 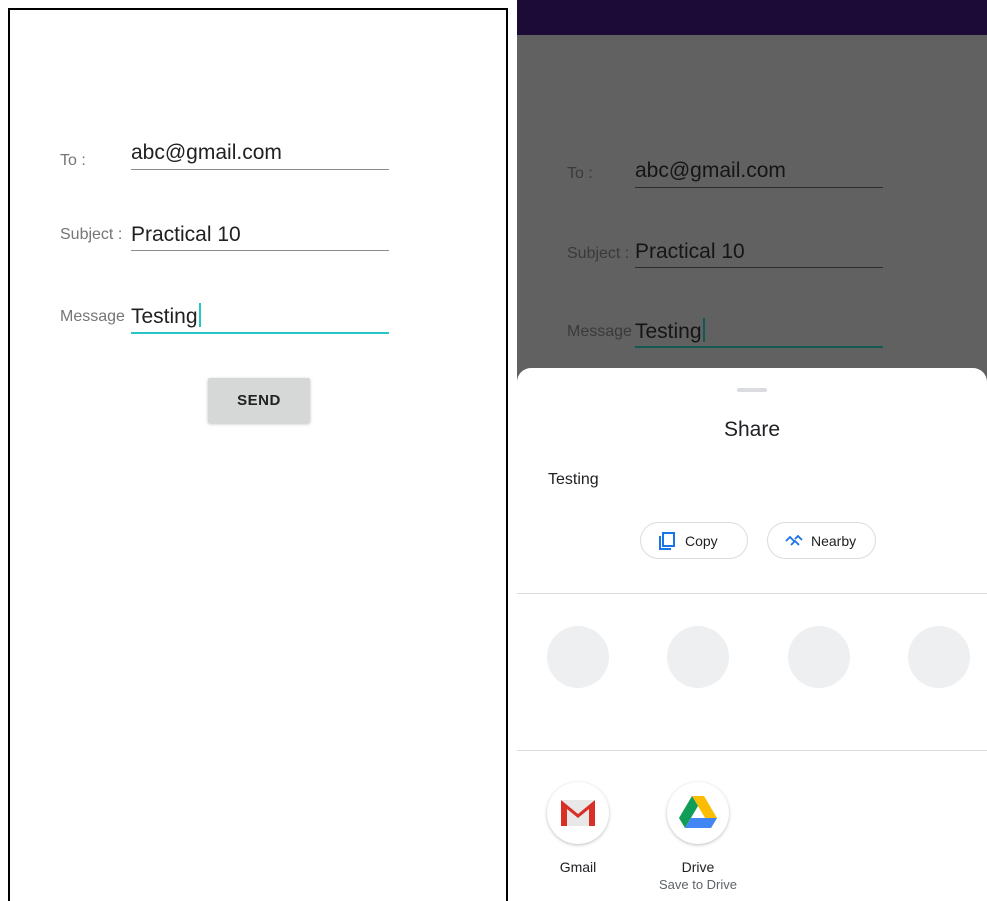 I want to click on send-button: SEND, so click(x=259, y=400).